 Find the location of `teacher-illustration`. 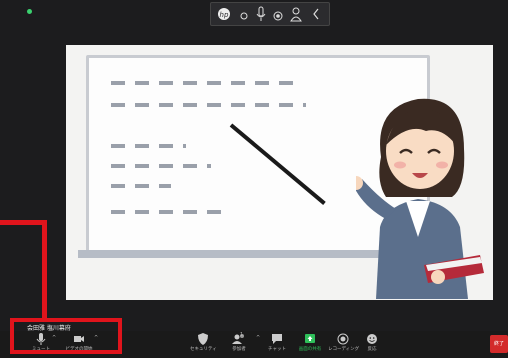

teacher-illustration is located at coordinates (420, 198).